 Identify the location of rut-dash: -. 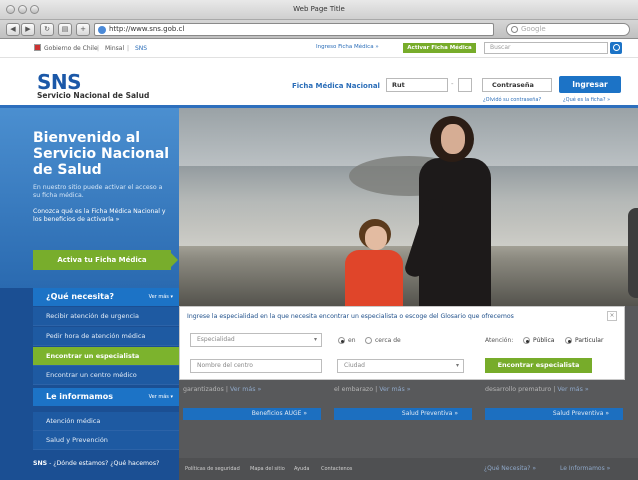
(452, 84).